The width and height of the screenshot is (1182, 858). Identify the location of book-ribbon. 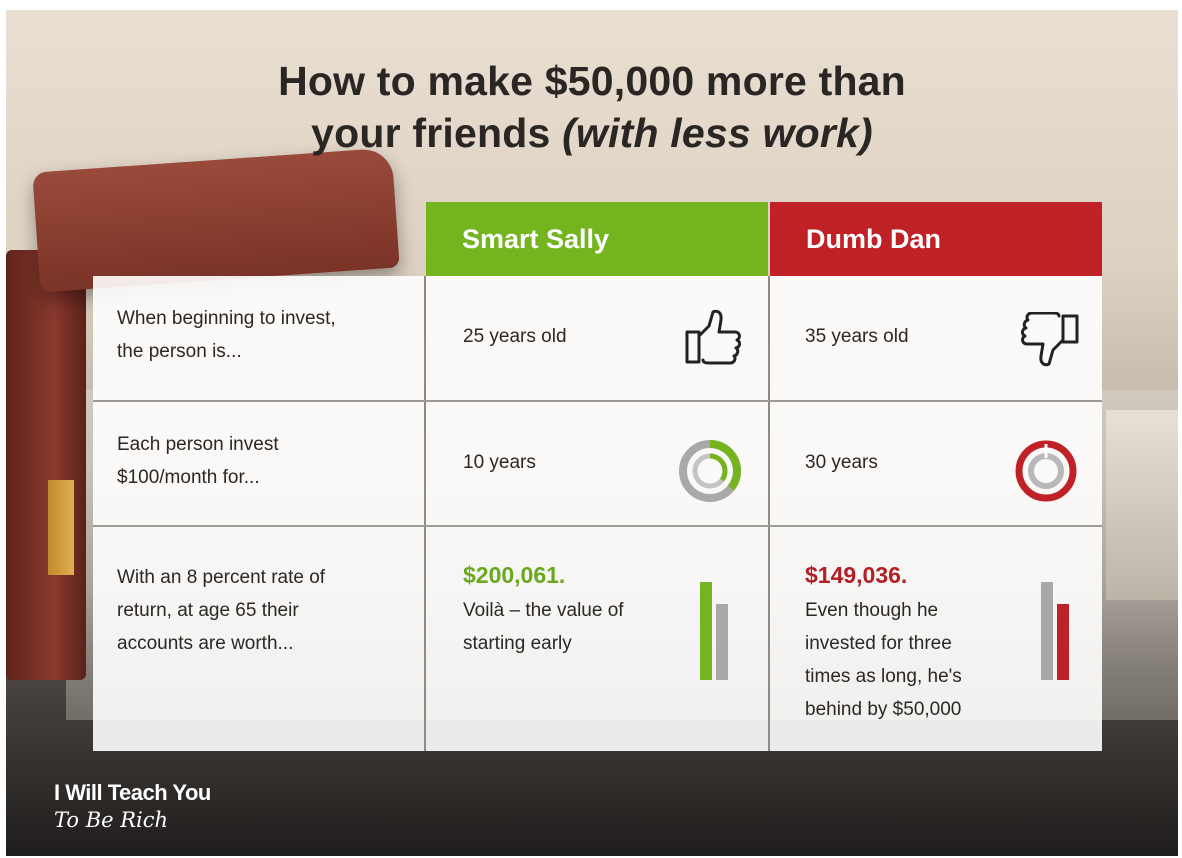
(61, 527).